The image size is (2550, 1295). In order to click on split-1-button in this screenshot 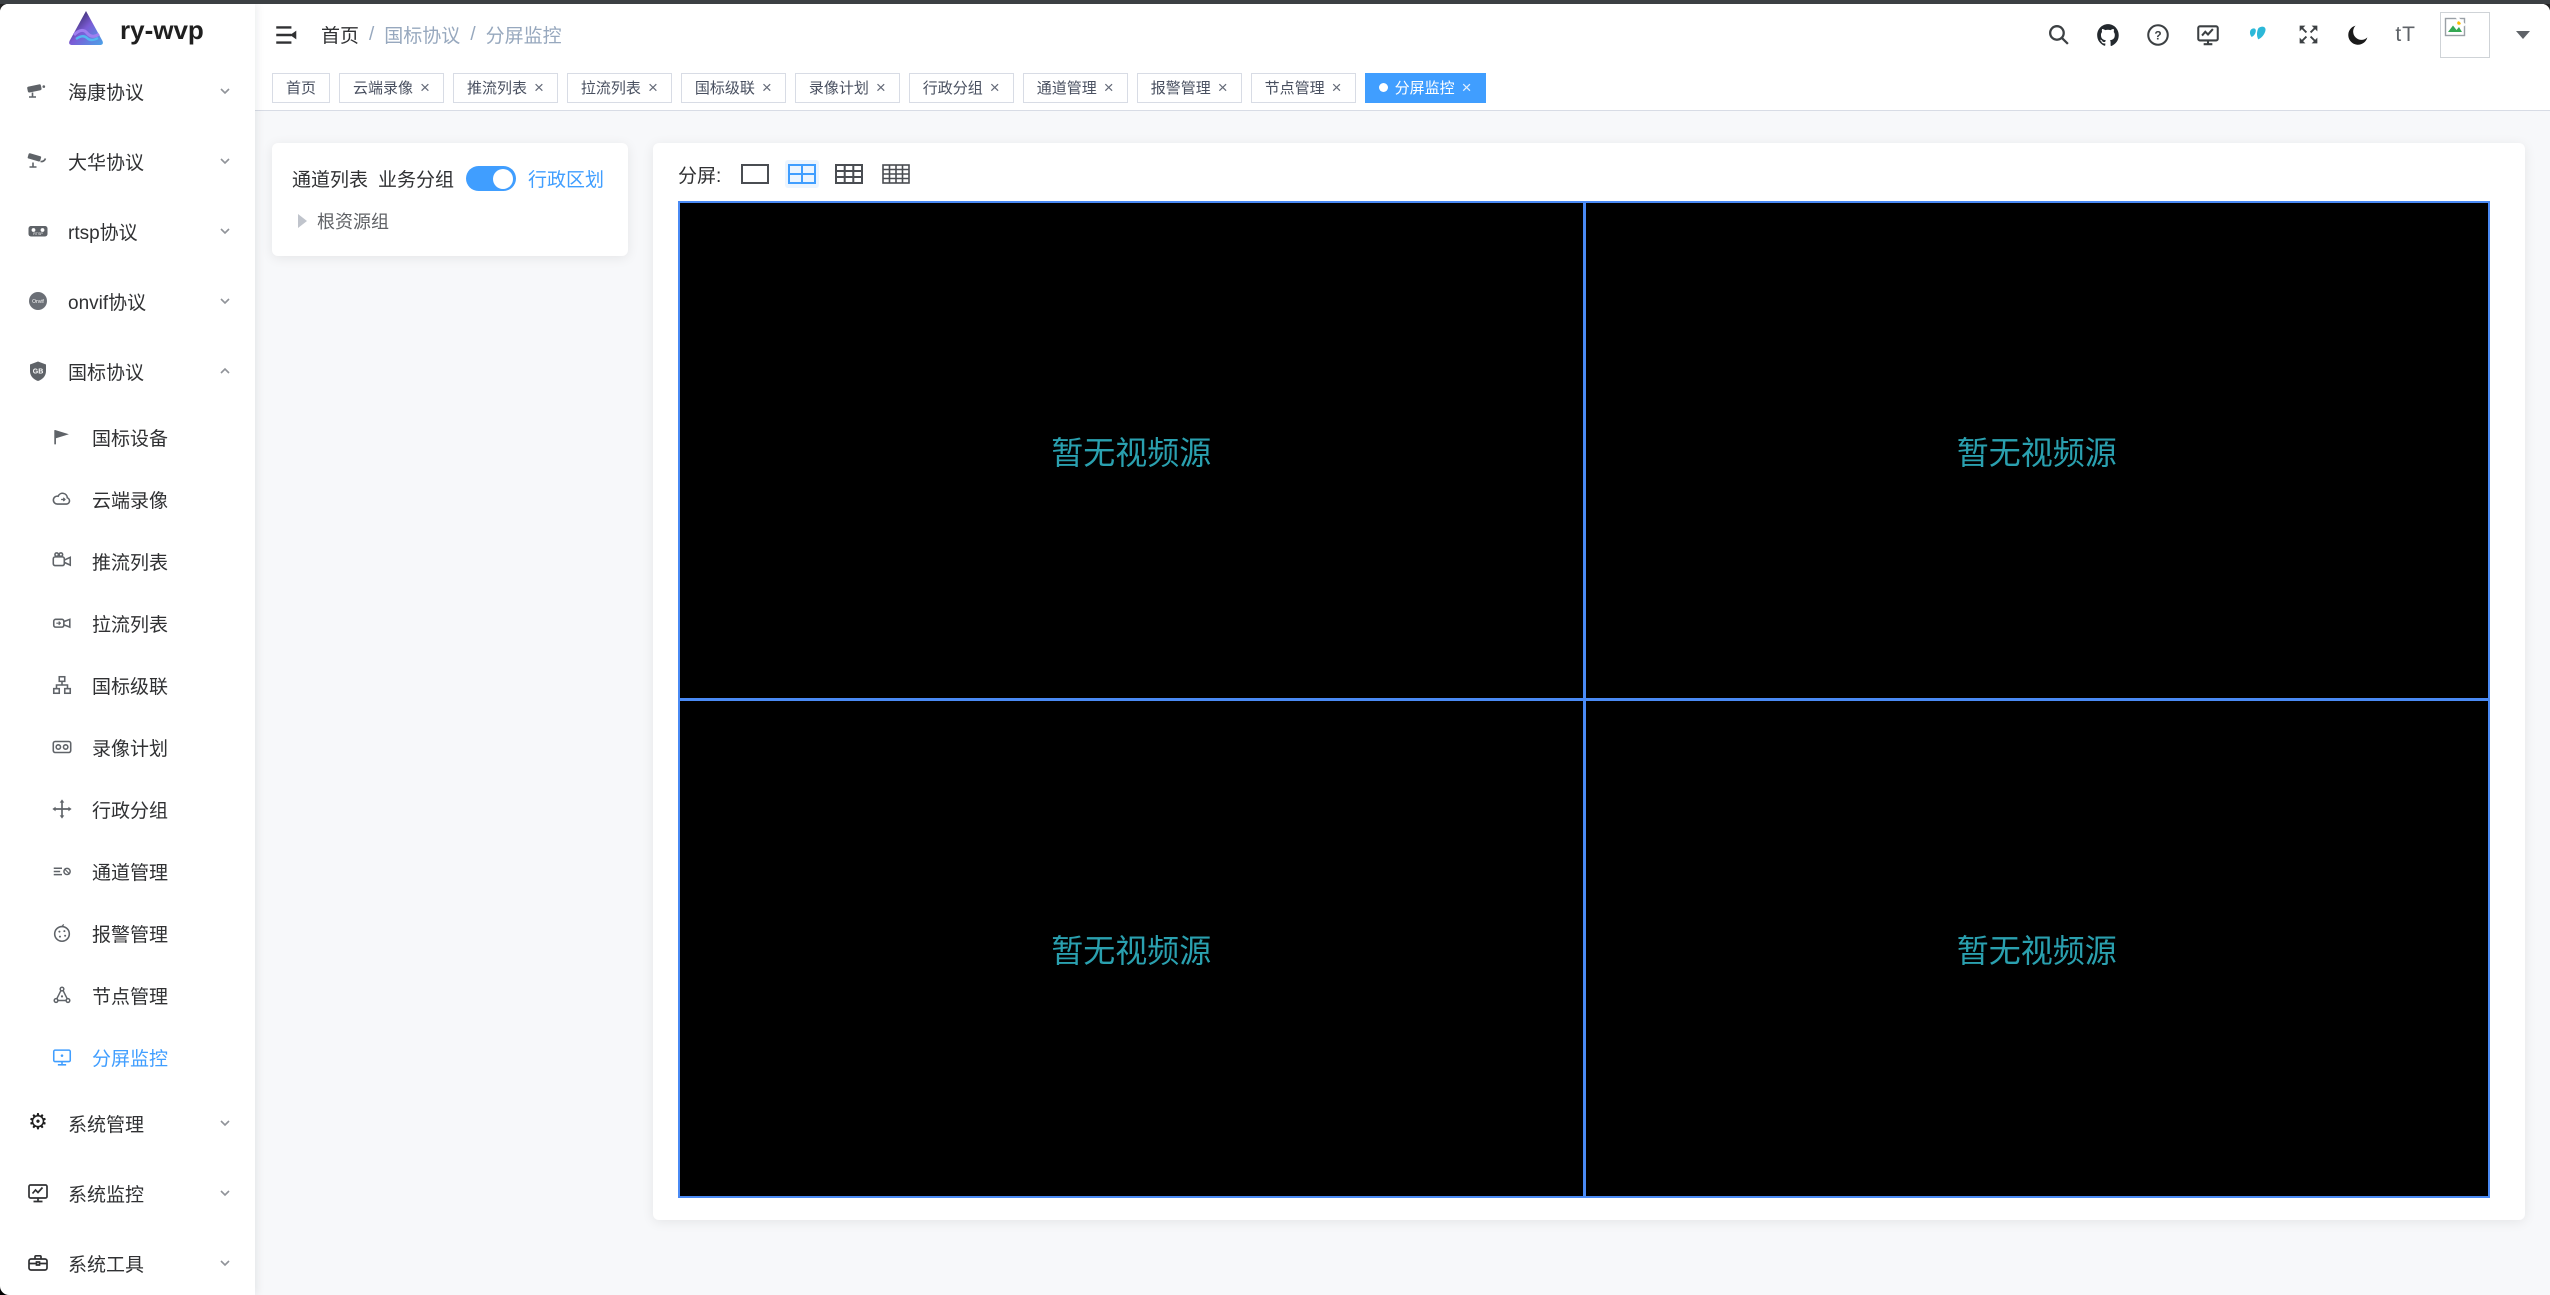, I will do `click(755, 174)`.